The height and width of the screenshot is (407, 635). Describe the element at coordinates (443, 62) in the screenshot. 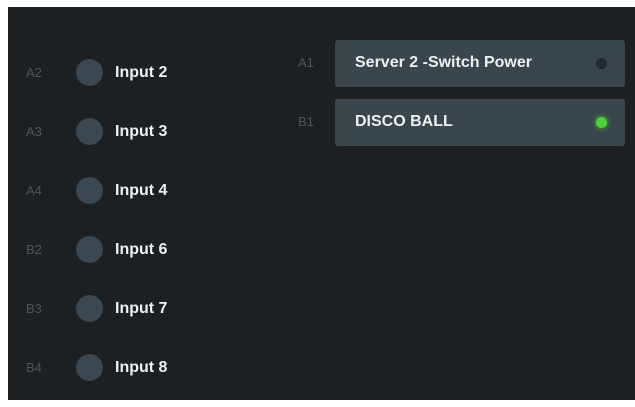

I see `output-label: Server 2 -Switch Power` at that location.